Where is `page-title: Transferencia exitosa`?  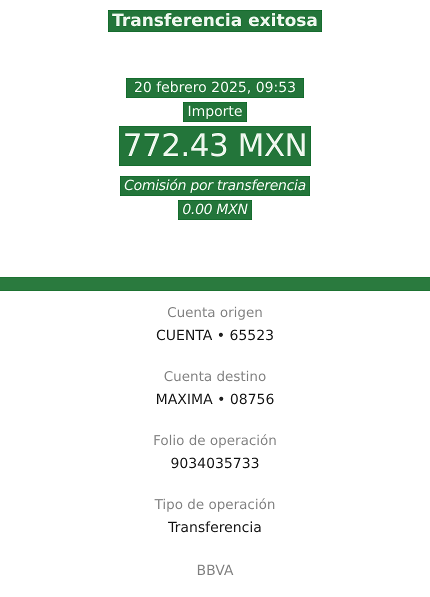 page-title: Transferencia exitosa is located at coordinates (215, 21).